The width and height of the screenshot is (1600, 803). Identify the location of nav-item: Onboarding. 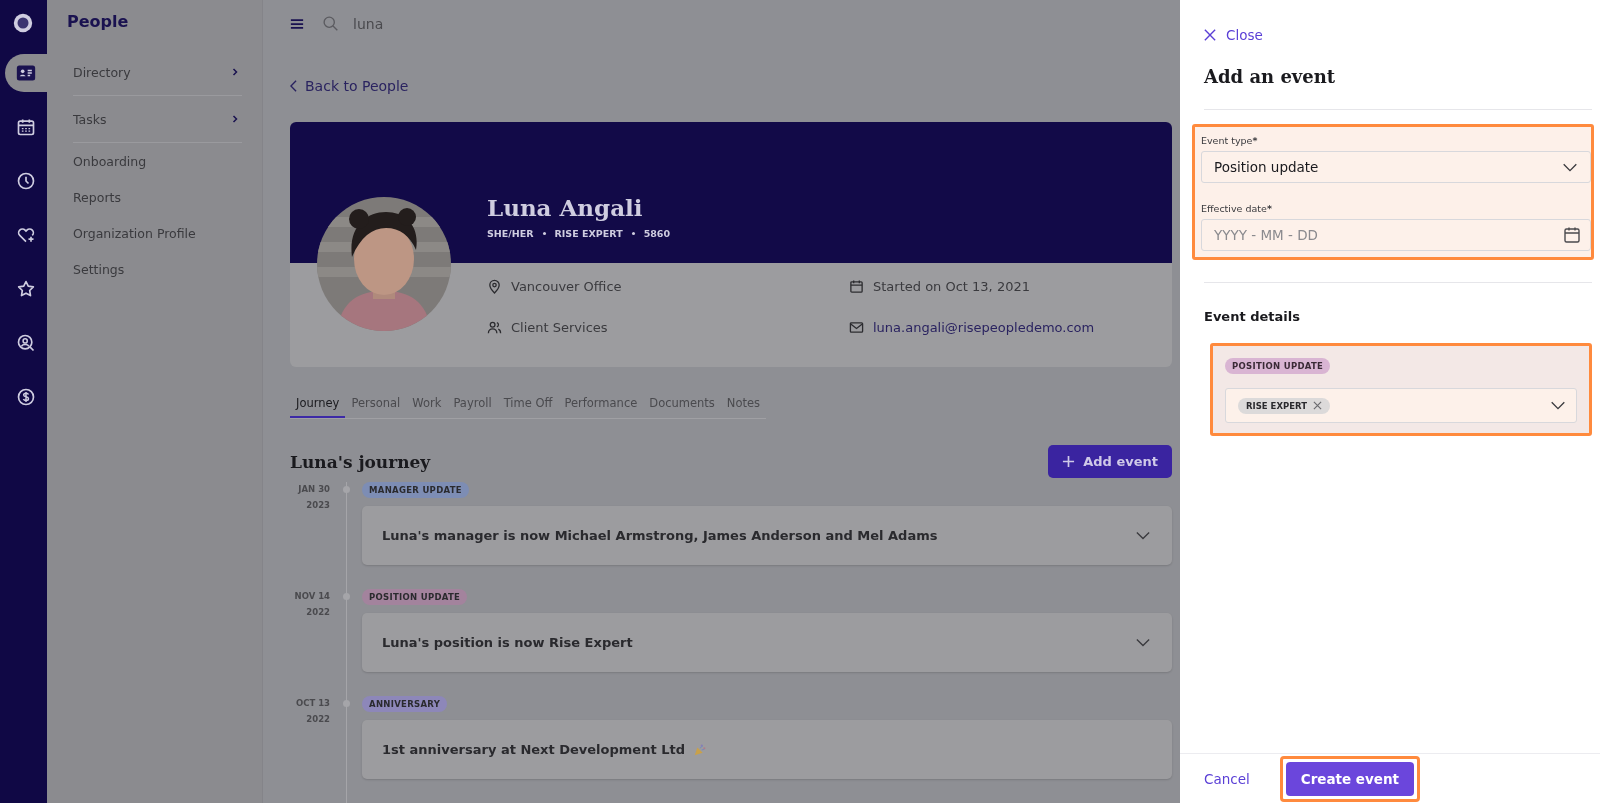
(157, 161).